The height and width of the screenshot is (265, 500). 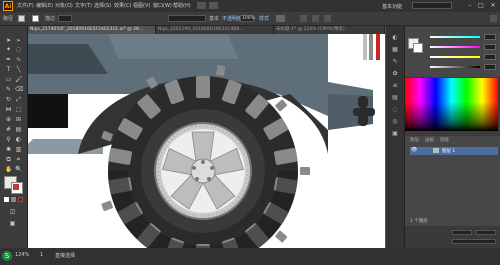 I want to click on eraser-icon: ⌫, so click(x=19, y=89).